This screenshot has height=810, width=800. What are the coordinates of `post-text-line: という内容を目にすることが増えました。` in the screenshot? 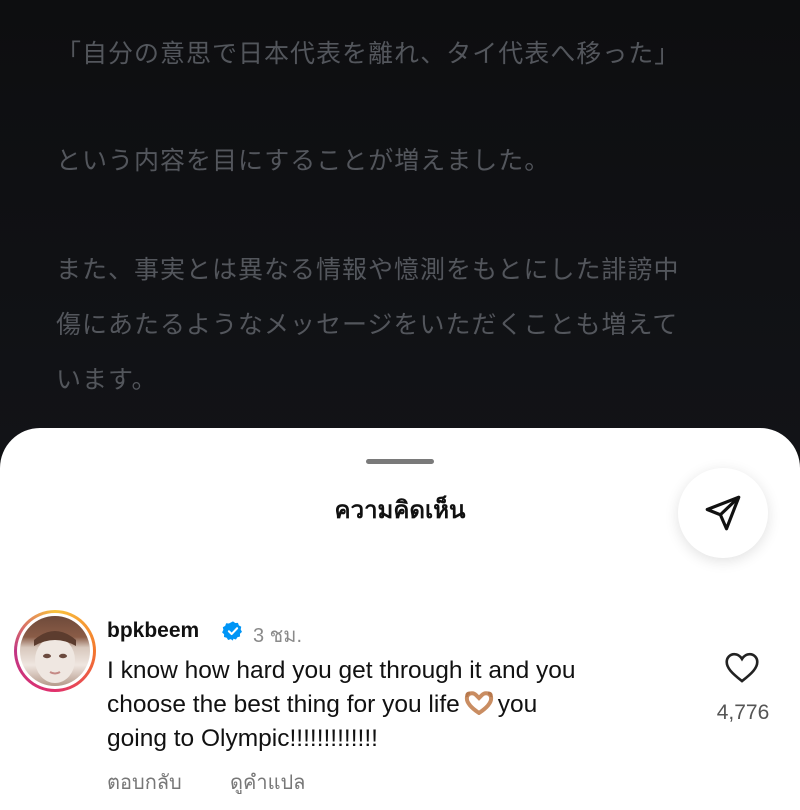 It's located at (303, 160).